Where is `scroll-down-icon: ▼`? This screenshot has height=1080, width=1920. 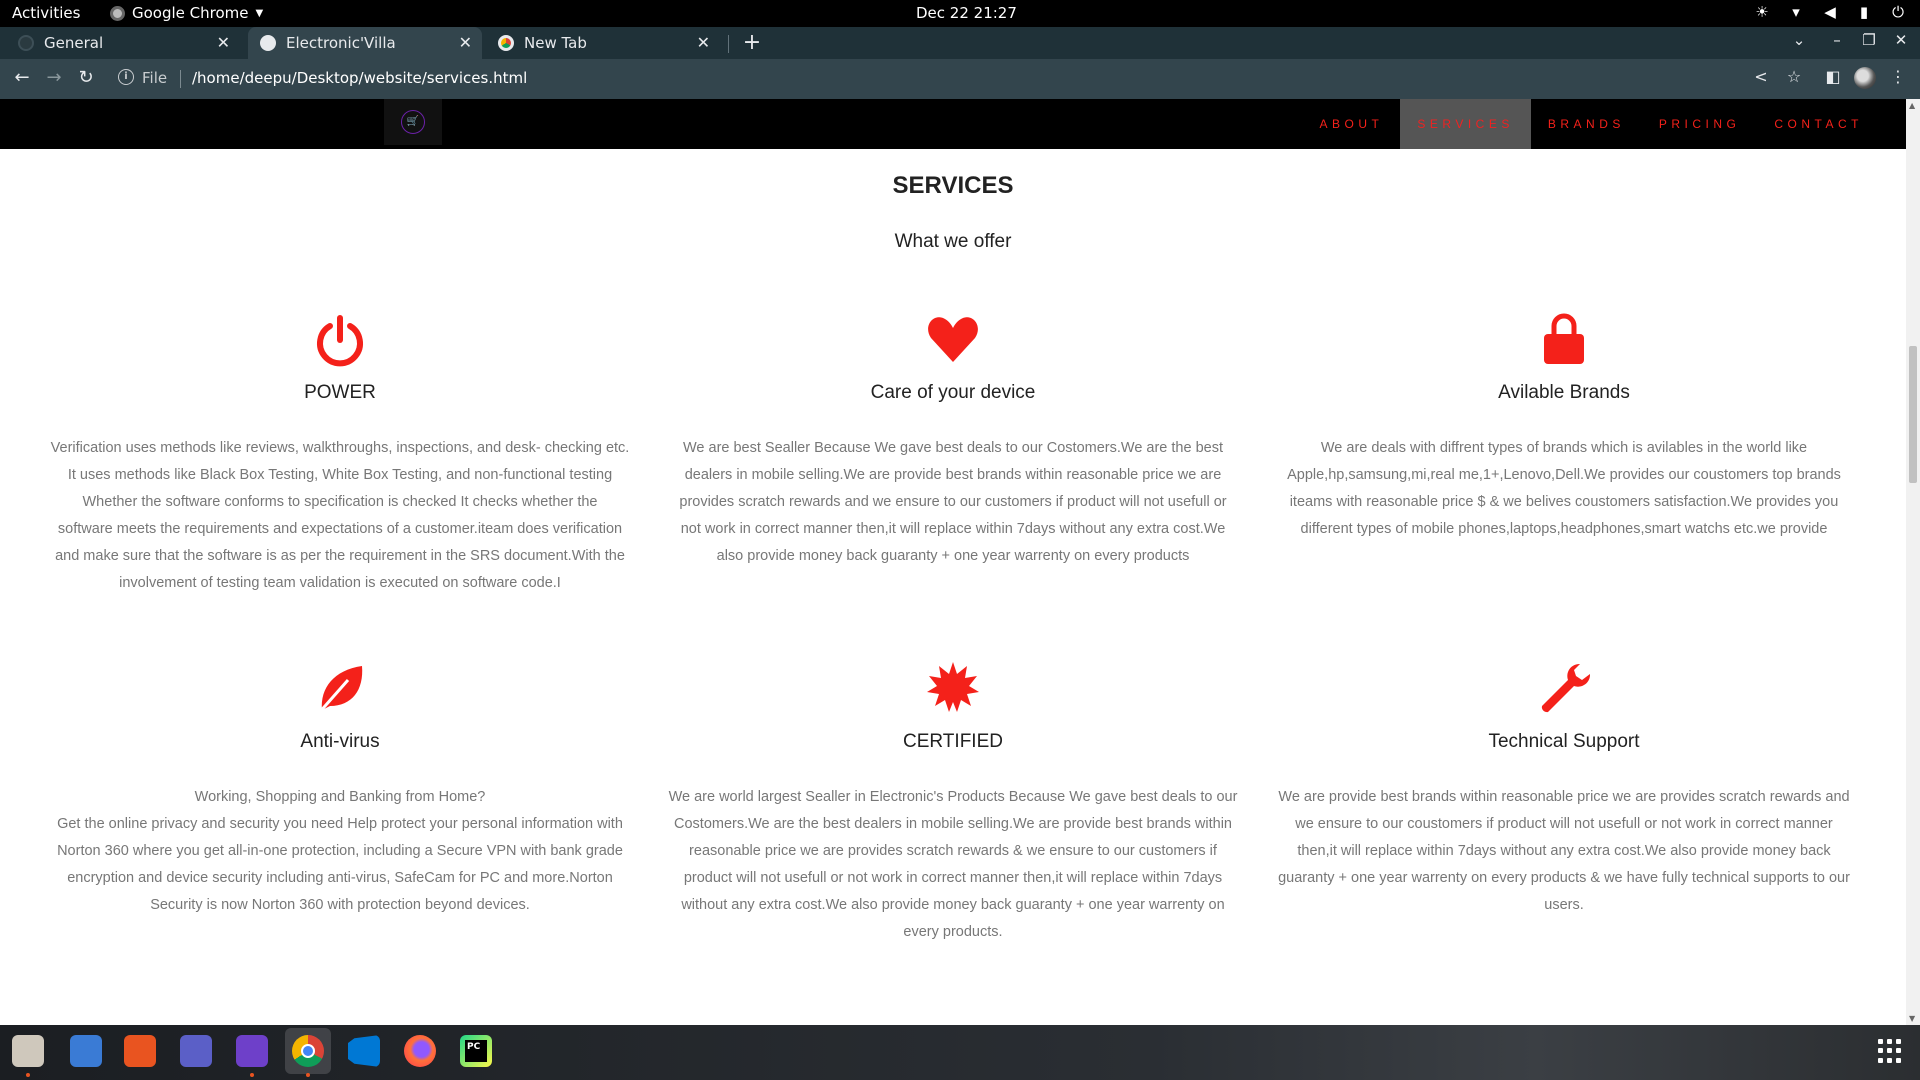
scroll-down-icon: ▼ is located at coordinates (1912, 1018).